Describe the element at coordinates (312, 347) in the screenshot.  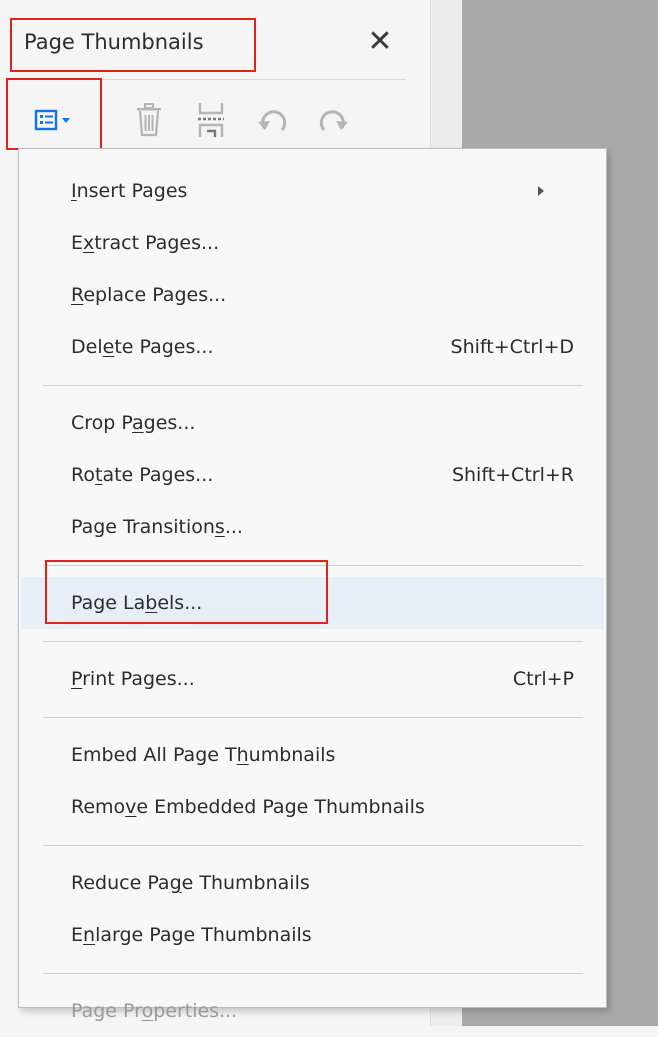
I see `menu-item-delete-pages: Delete Pages... Shift+Ctrl+D` at that location.